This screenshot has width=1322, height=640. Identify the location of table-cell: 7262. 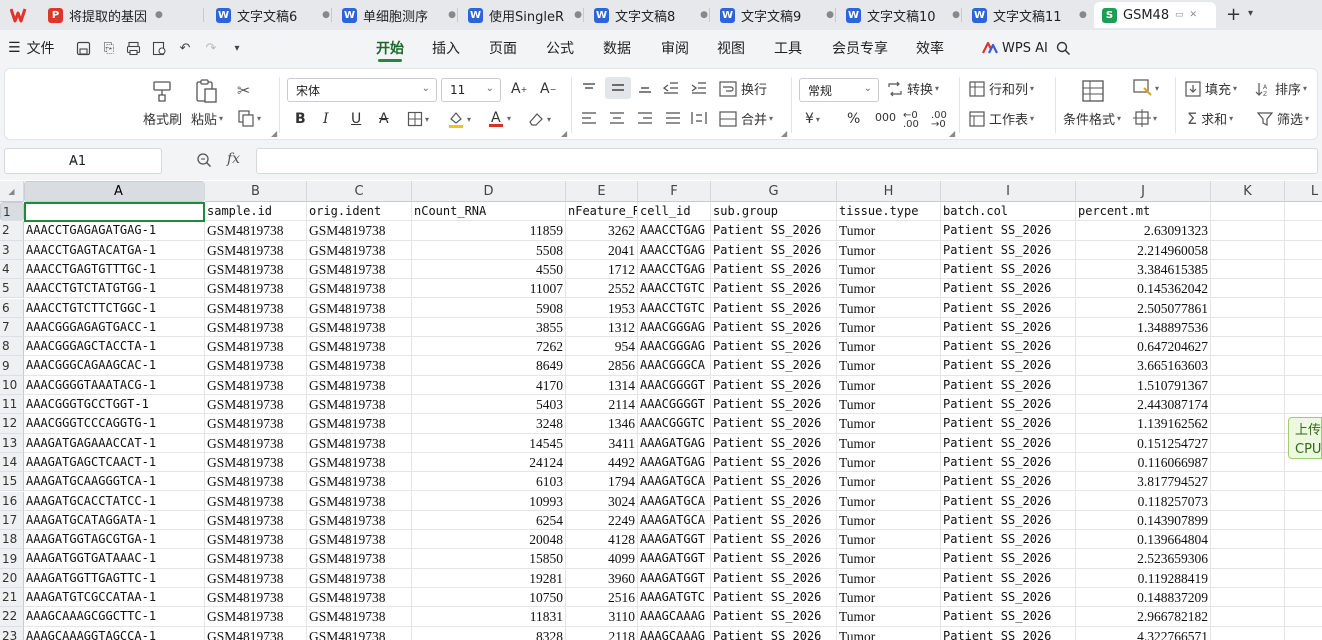
(489, 347).